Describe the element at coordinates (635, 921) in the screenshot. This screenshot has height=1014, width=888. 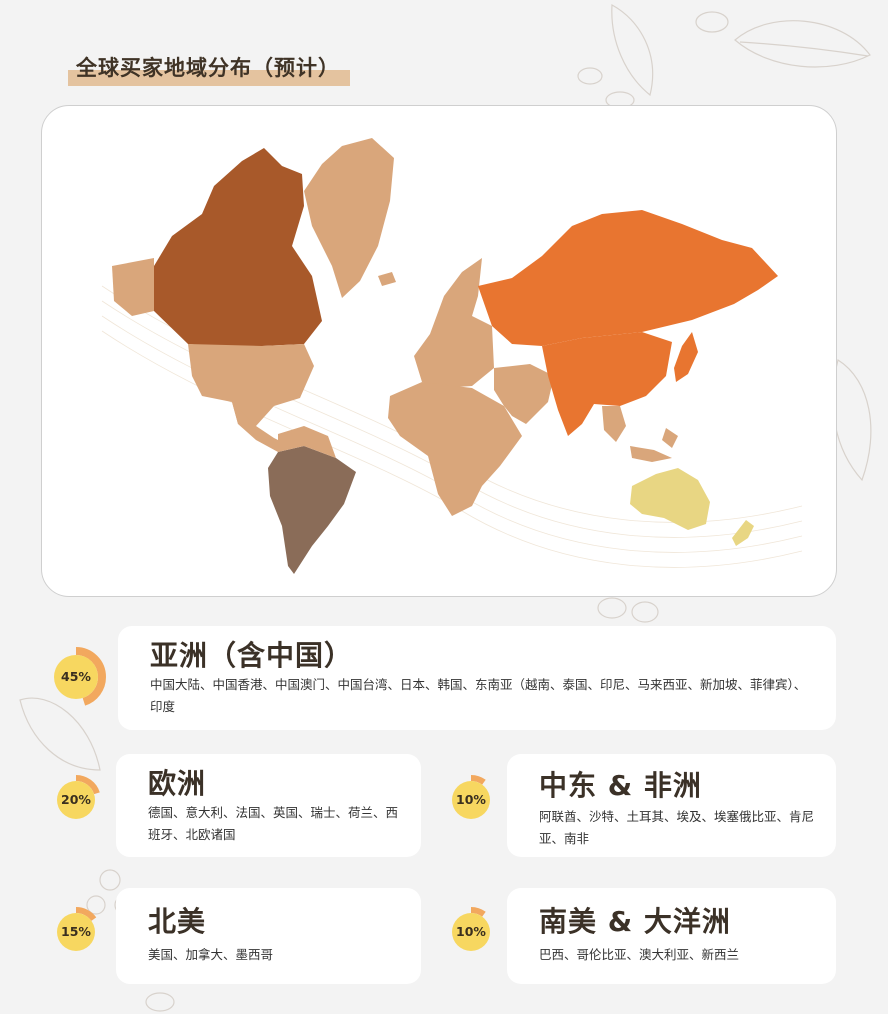
I see `sao-region-name: 南美 & 大洋洲` at that location.